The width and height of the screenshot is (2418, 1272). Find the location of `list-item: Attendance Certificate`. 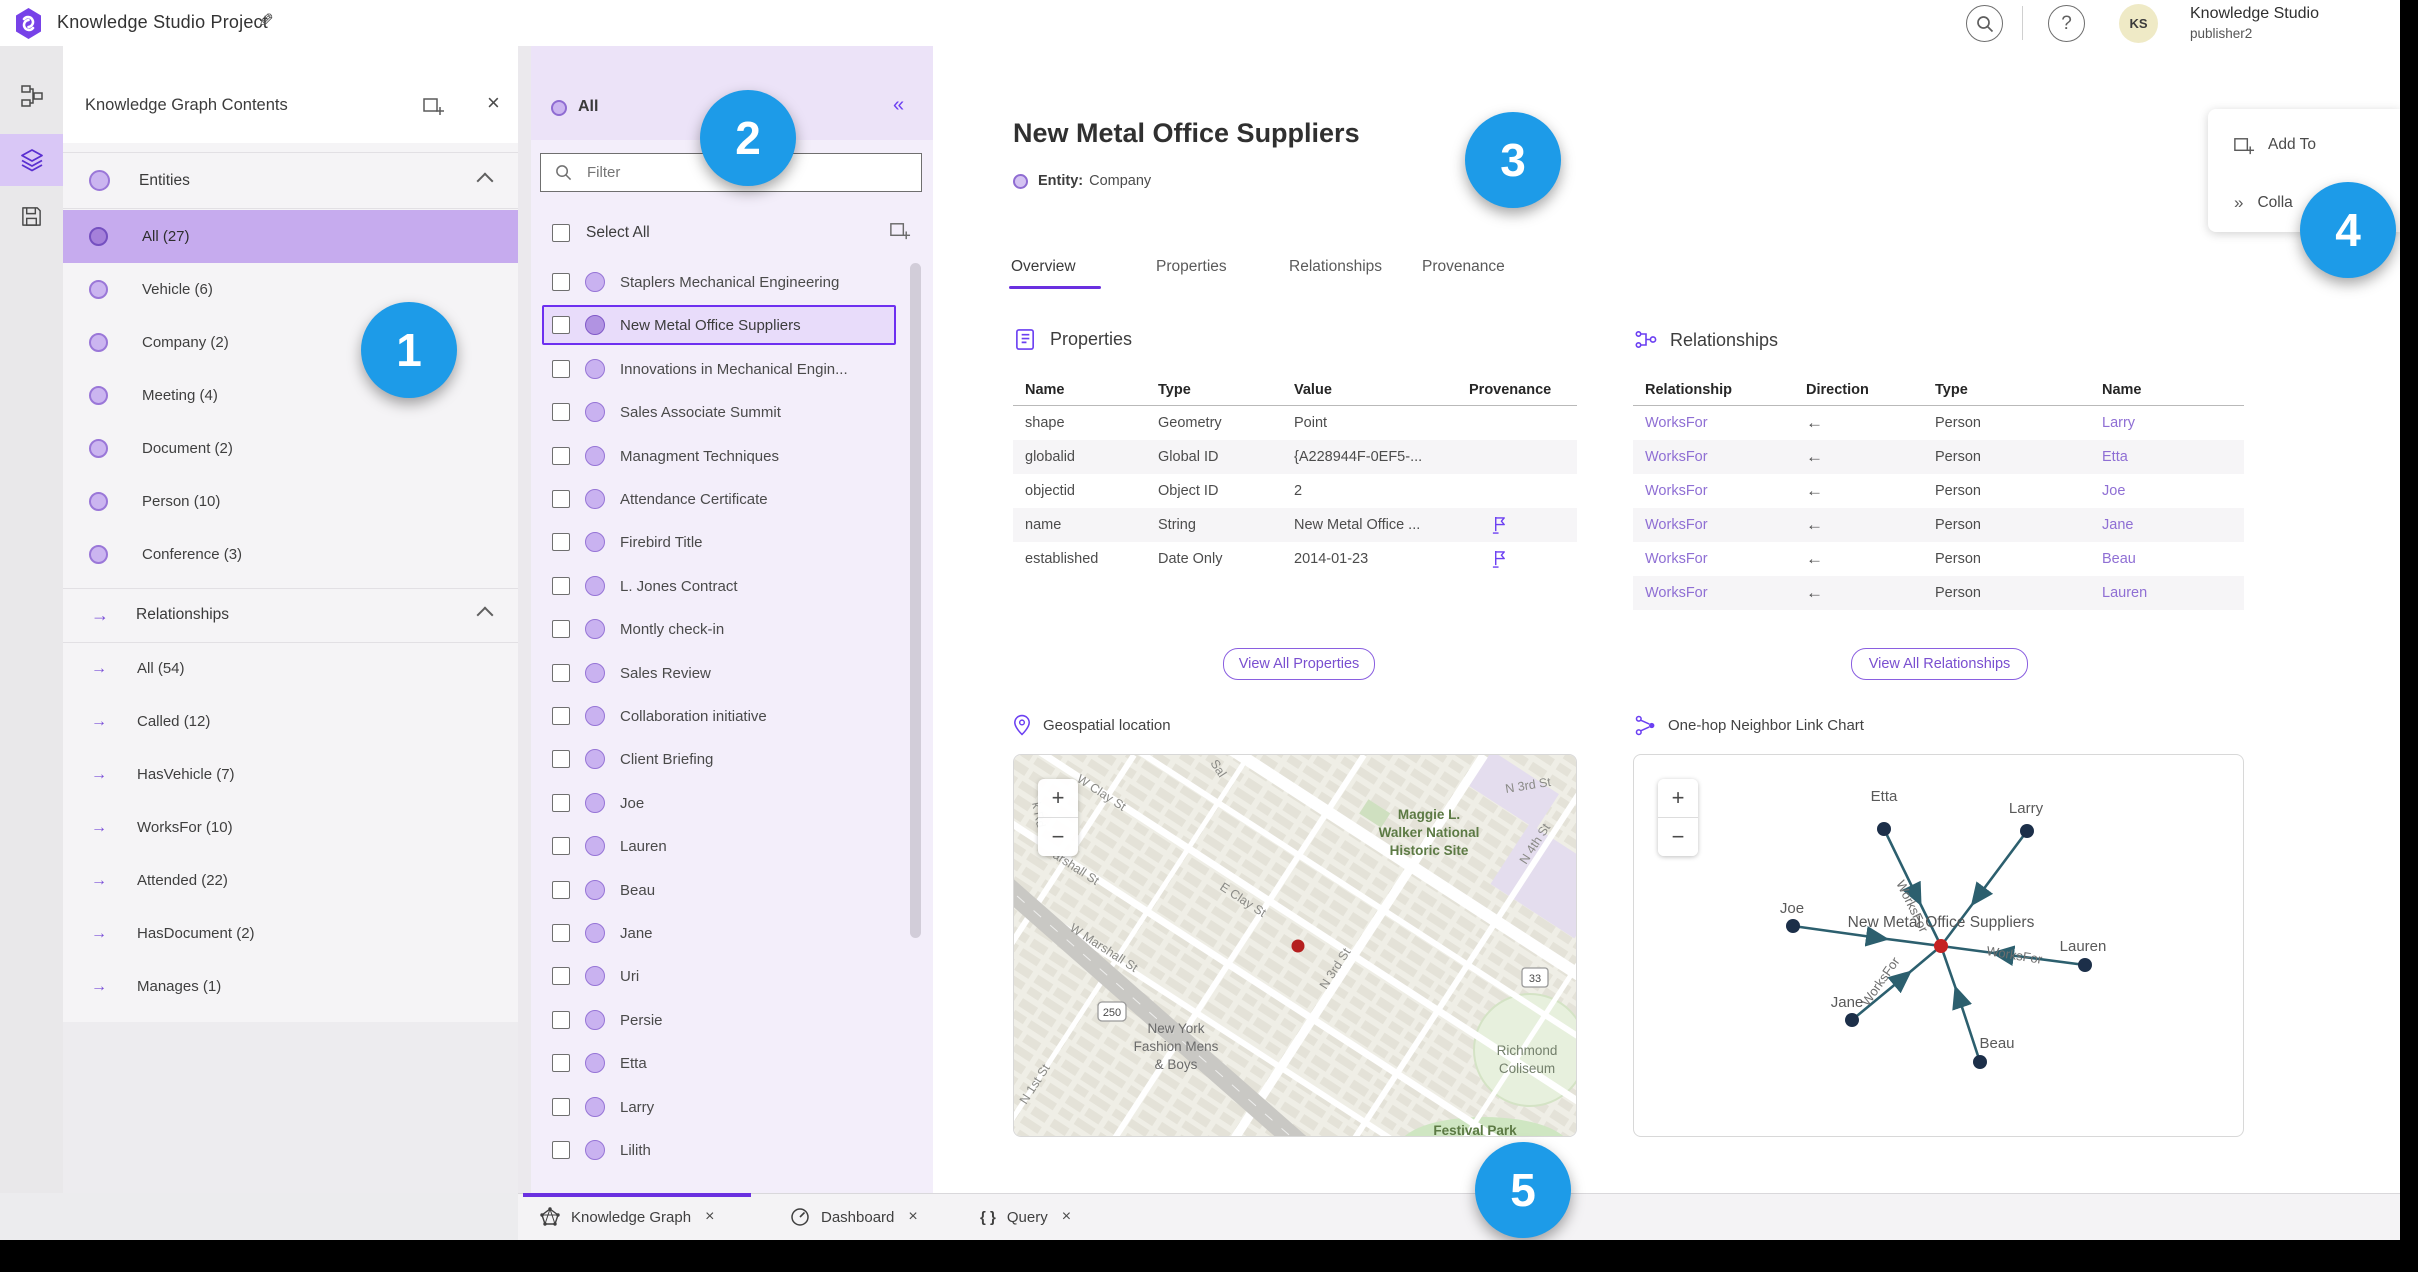

list-item: Attendance Certificate is located at coordinates (721, 499).